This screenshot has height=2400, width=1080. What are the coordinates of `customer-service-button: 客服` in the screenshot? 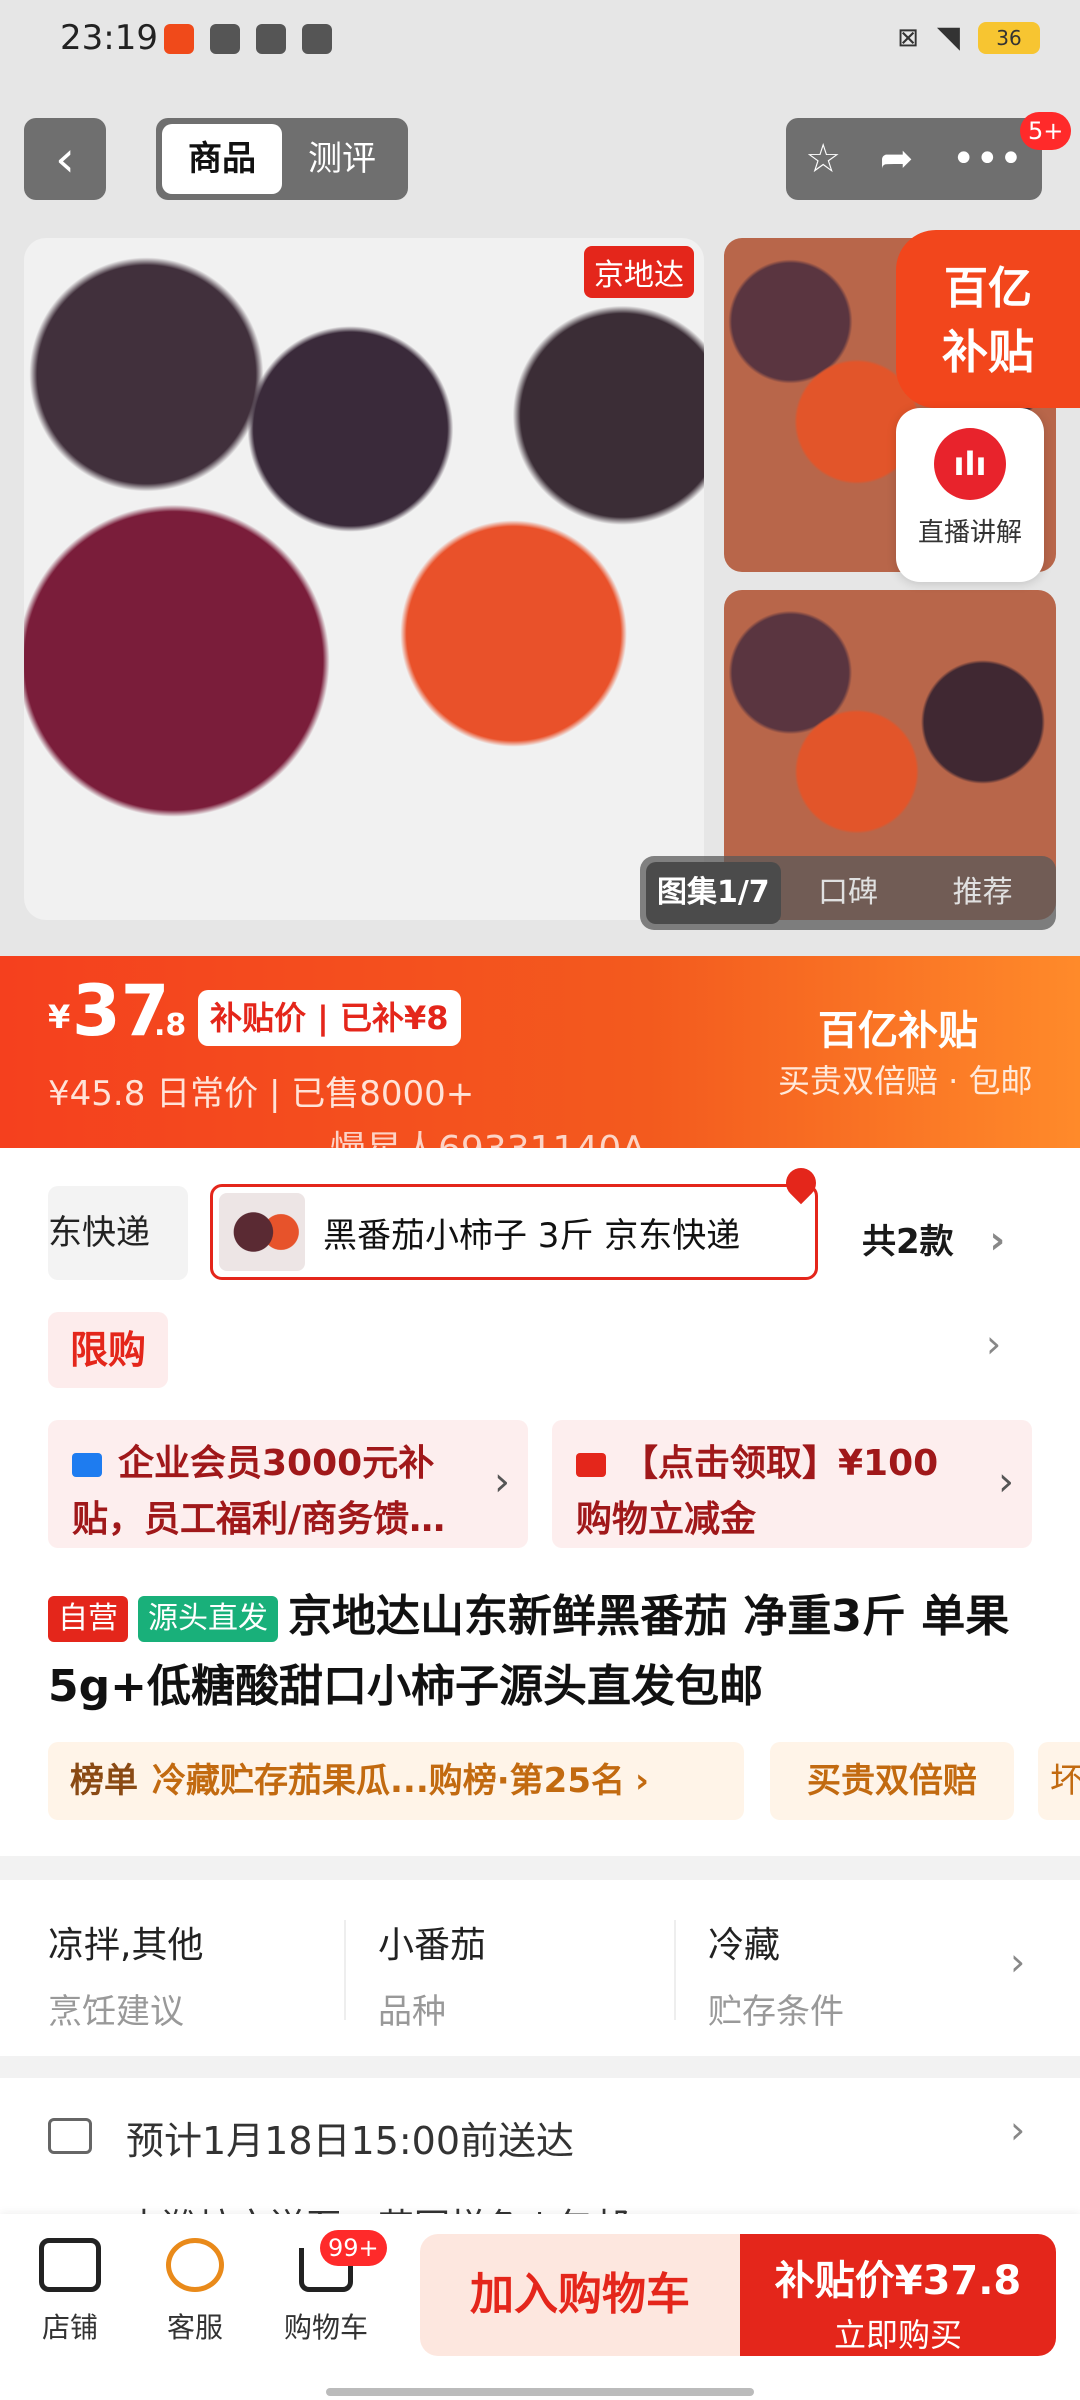 It's located at (195, 2292).